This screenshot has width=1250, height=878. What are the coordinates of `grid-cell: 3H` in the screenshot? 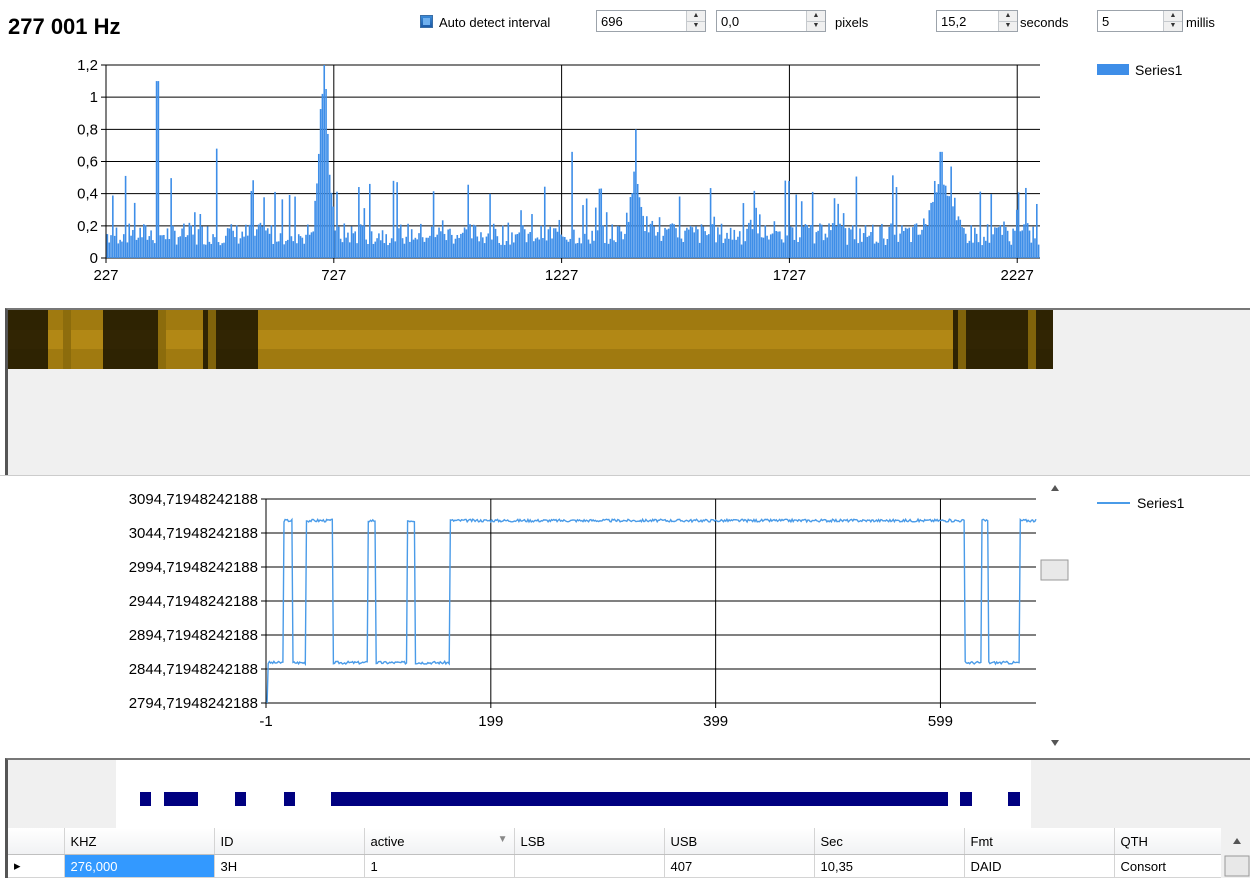 It's located at (289, 866).